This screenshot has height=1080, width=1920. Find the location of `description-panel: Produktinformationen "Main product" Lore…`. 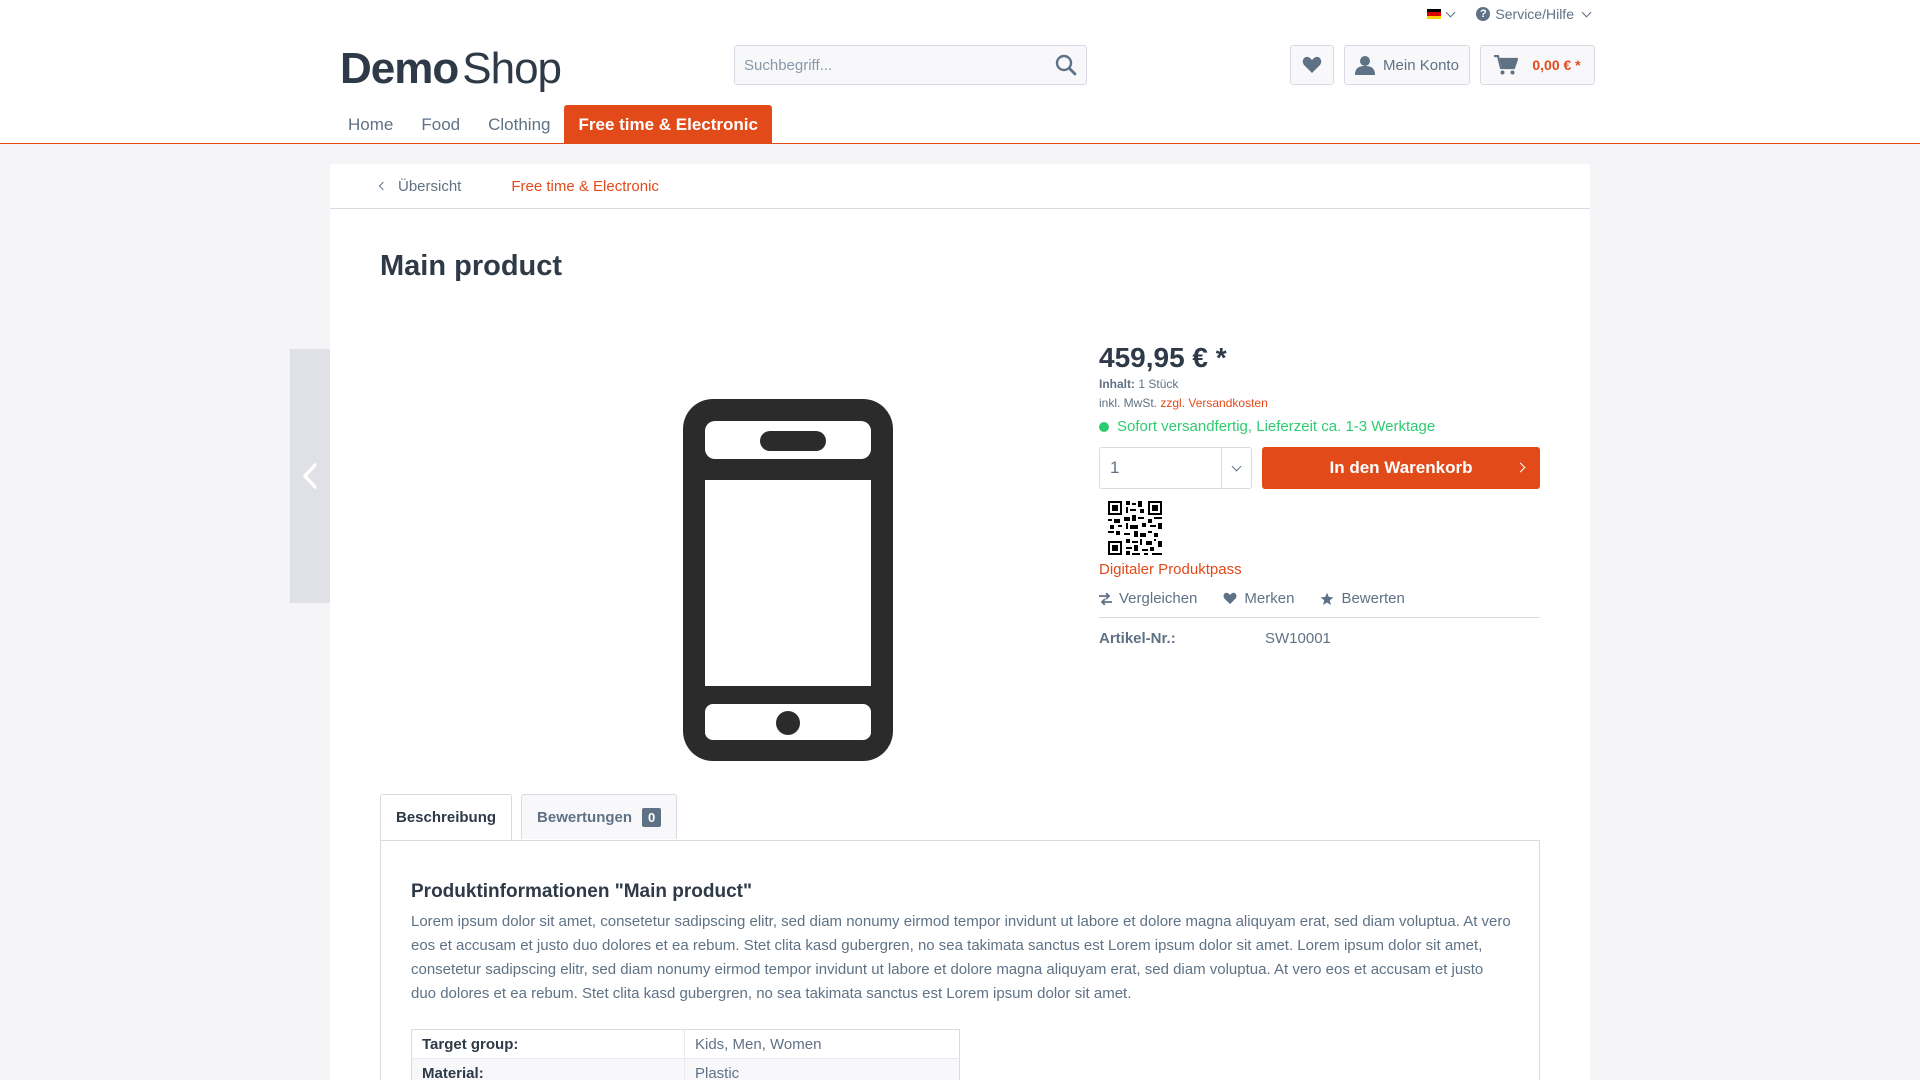

description-panel: Produktinformationen "Main product" Lore… is located at coordinates (960, 960).